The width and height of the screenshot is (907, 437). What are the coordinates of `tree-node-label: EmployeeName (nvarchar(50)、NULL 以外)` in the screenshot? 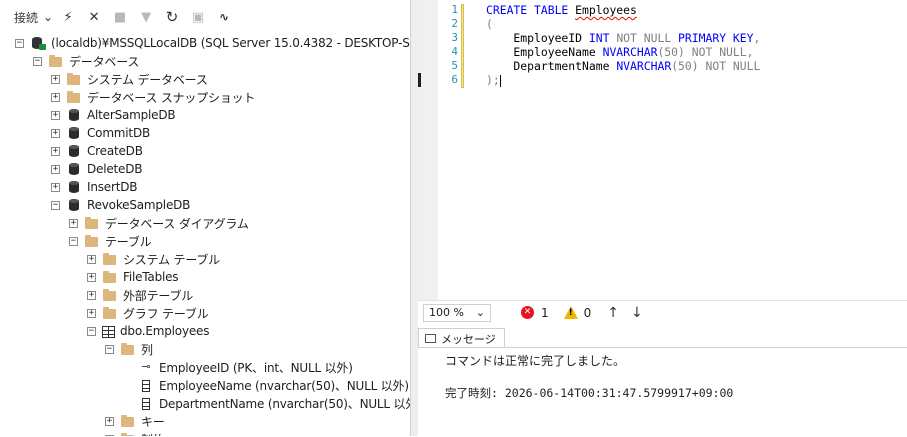 It's located at (284, 385).